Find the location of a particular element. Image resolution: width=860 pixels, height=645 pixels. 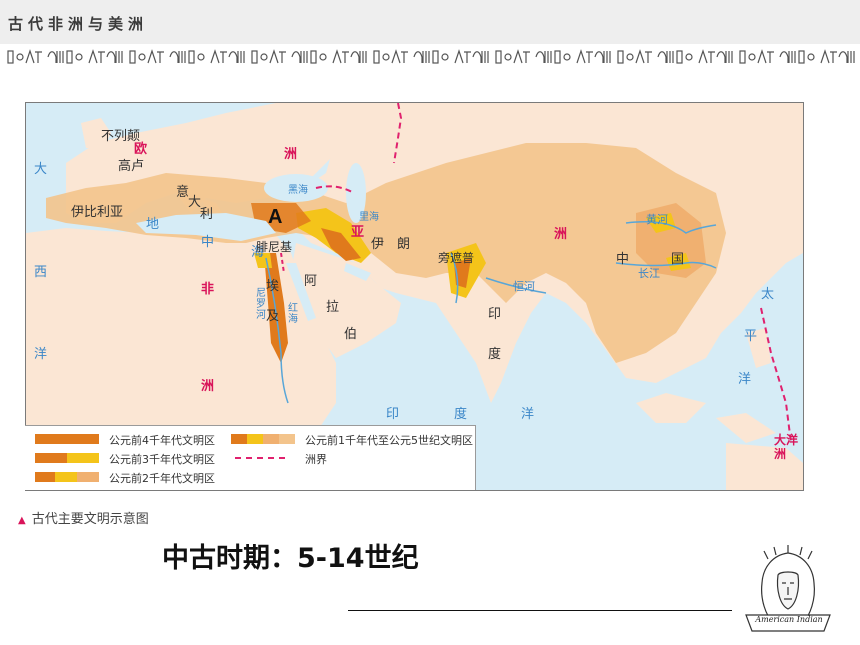

legend-label-boundary: 洲界 is located at coordinates (316, 459).